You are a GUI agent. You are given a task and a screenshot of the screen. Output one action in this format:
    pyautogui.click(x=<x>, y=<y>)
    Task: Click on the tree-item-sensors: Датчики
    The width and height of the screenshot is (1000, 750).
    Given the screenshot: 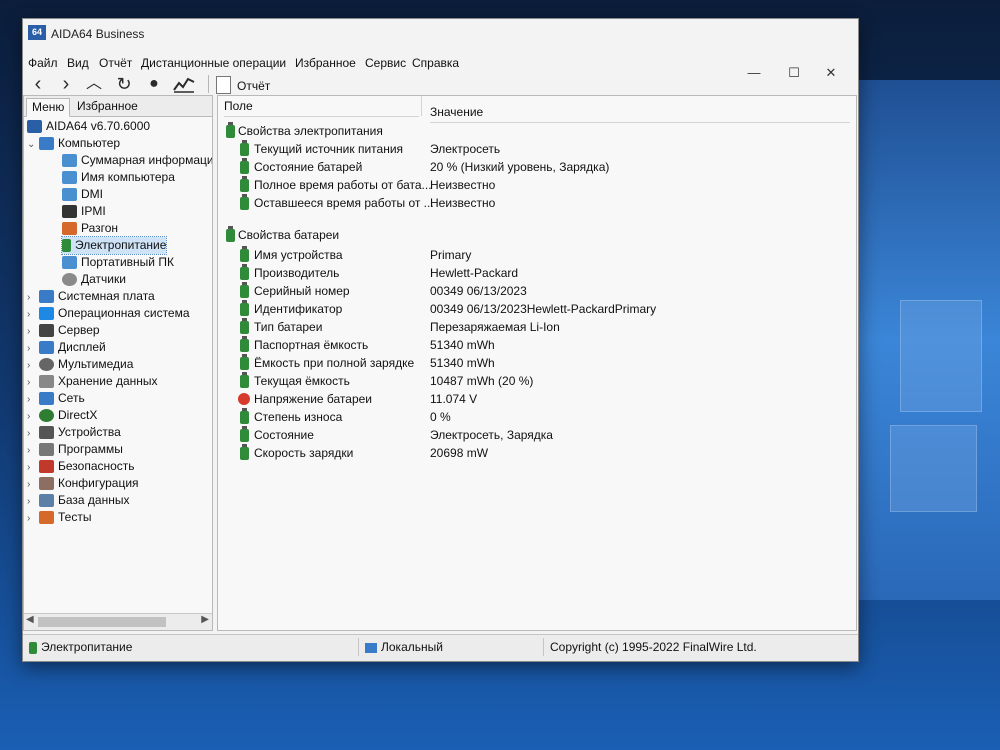 What is the action you would take?
    pyautogui.click(x=94, y=279)
    